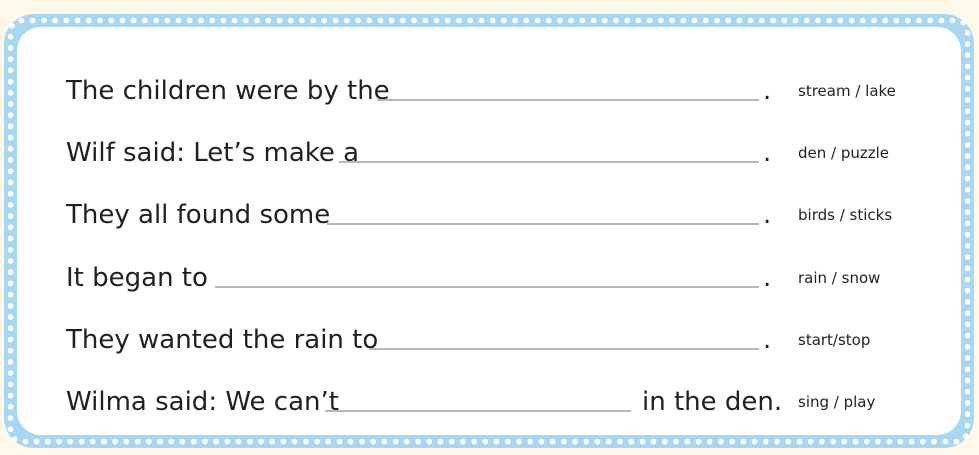 Image resolution: width=979 pixels, height=455 pixels. What do you see at coordinates (213, 153) in the screenshot?
I see `sentence-text: Wilf said: Let’s make a` at bounding box center [213, 153].